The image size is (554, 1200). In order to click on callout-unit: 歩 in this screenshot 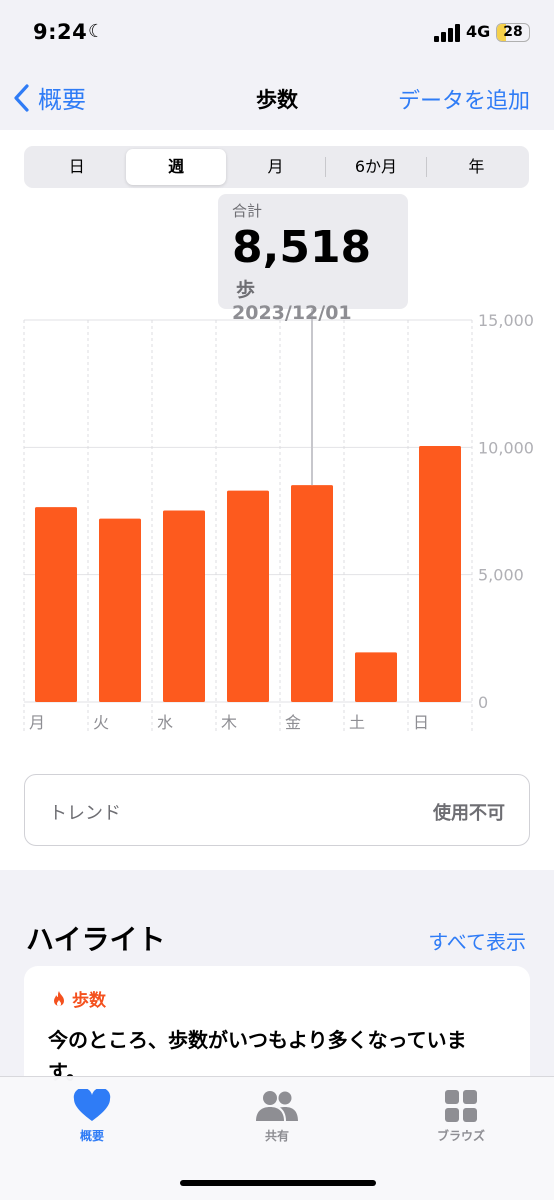, I will do `click(246, 290)`.